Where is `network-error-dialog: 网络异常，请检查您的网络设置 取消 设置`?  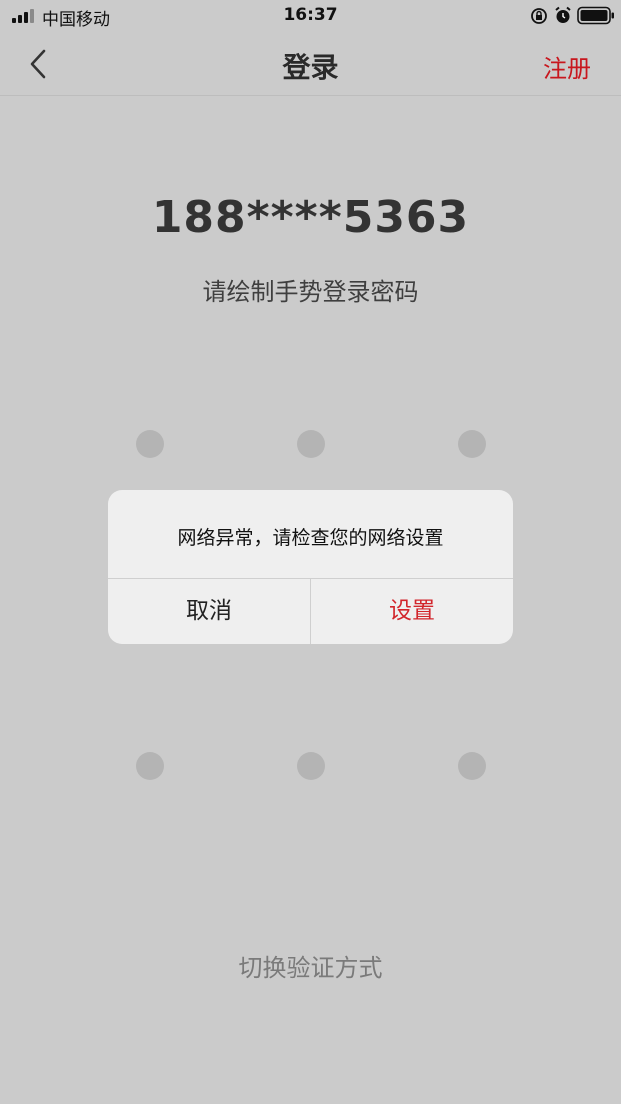
network-error-dialog: 网络异常，请检查您的网络设置 取消 设置 is located at coordinates (310, 567).